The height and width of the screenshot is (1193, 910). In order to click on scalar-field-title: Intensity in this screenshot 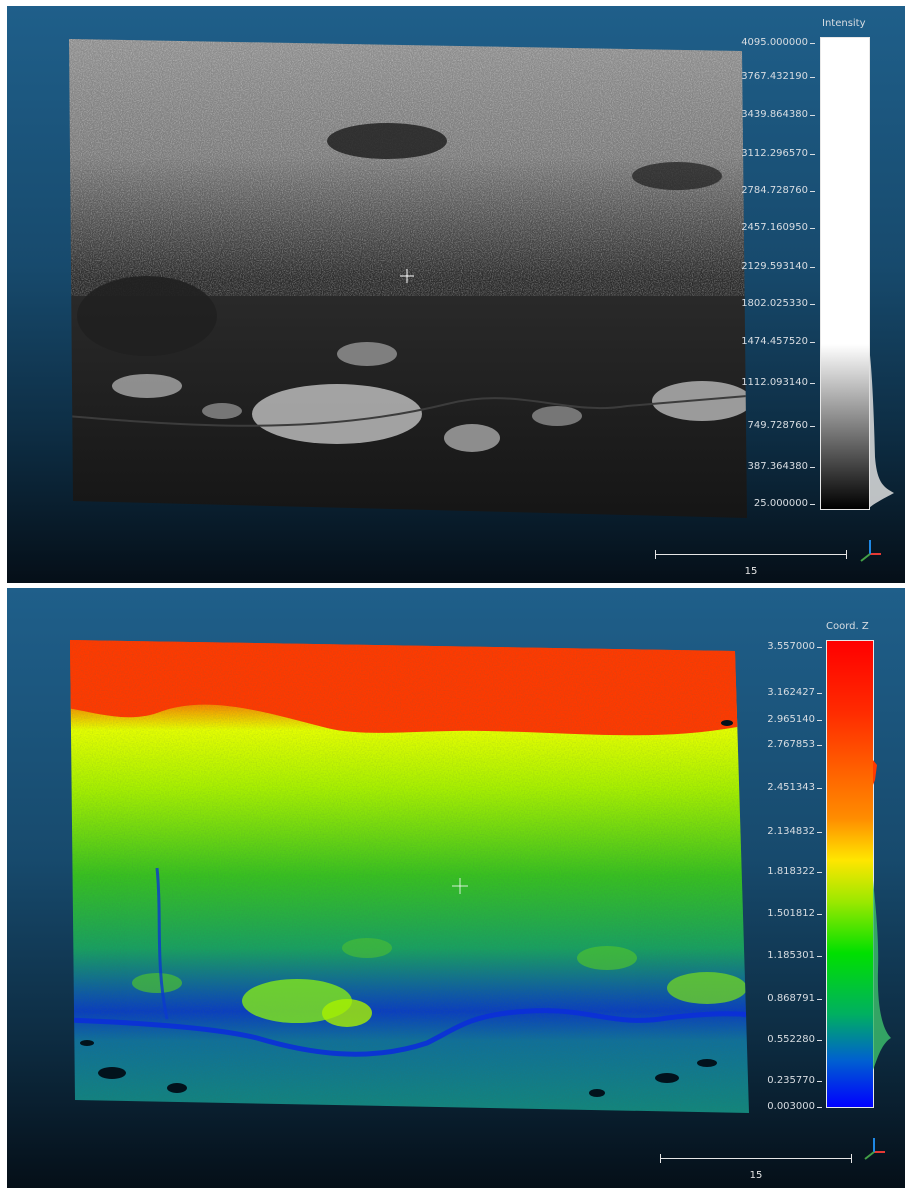, I will do `click(844, 23)`.